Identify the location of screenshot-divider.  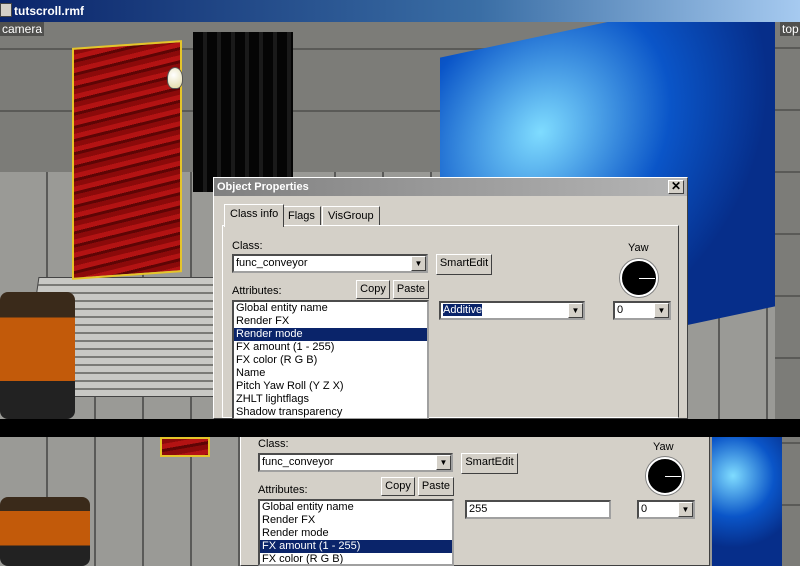
(400, 428).